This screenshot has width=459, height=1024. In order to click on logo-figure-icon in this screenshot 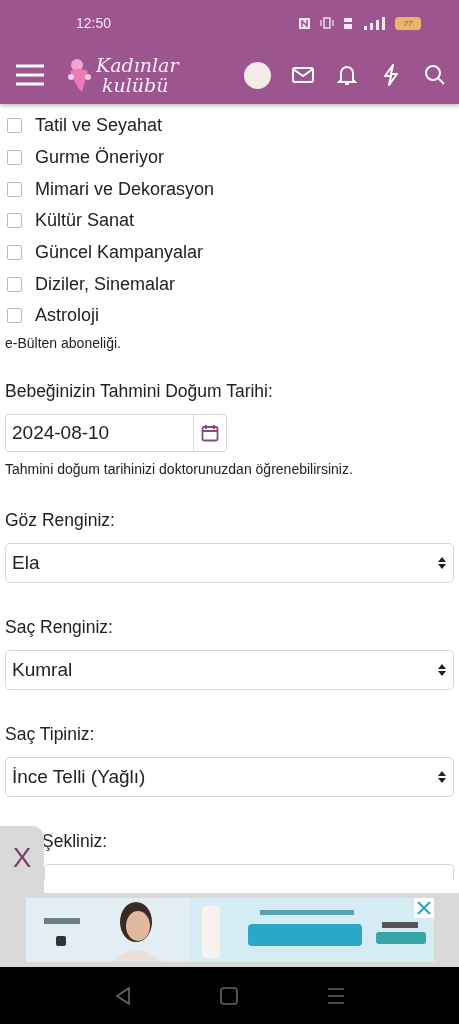, I will do `click(79, 75)`.